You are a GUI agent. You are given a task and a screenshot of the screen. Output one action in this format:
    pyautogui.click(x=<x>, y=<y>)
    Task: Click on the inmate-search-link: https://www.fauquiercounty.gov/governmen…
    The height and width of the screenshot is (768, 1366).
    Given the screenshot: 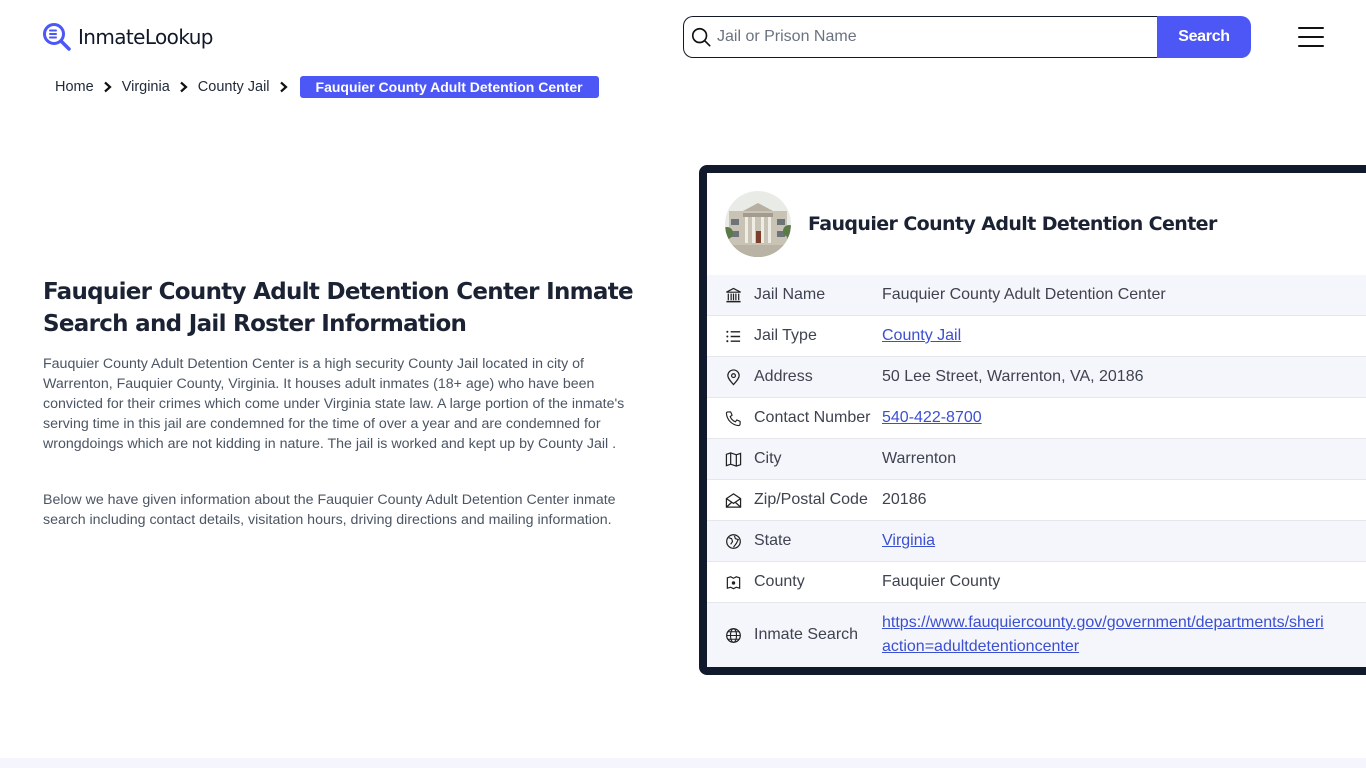 What is the action you would take?
    pyautogui.click(x=1103, y=635)
    